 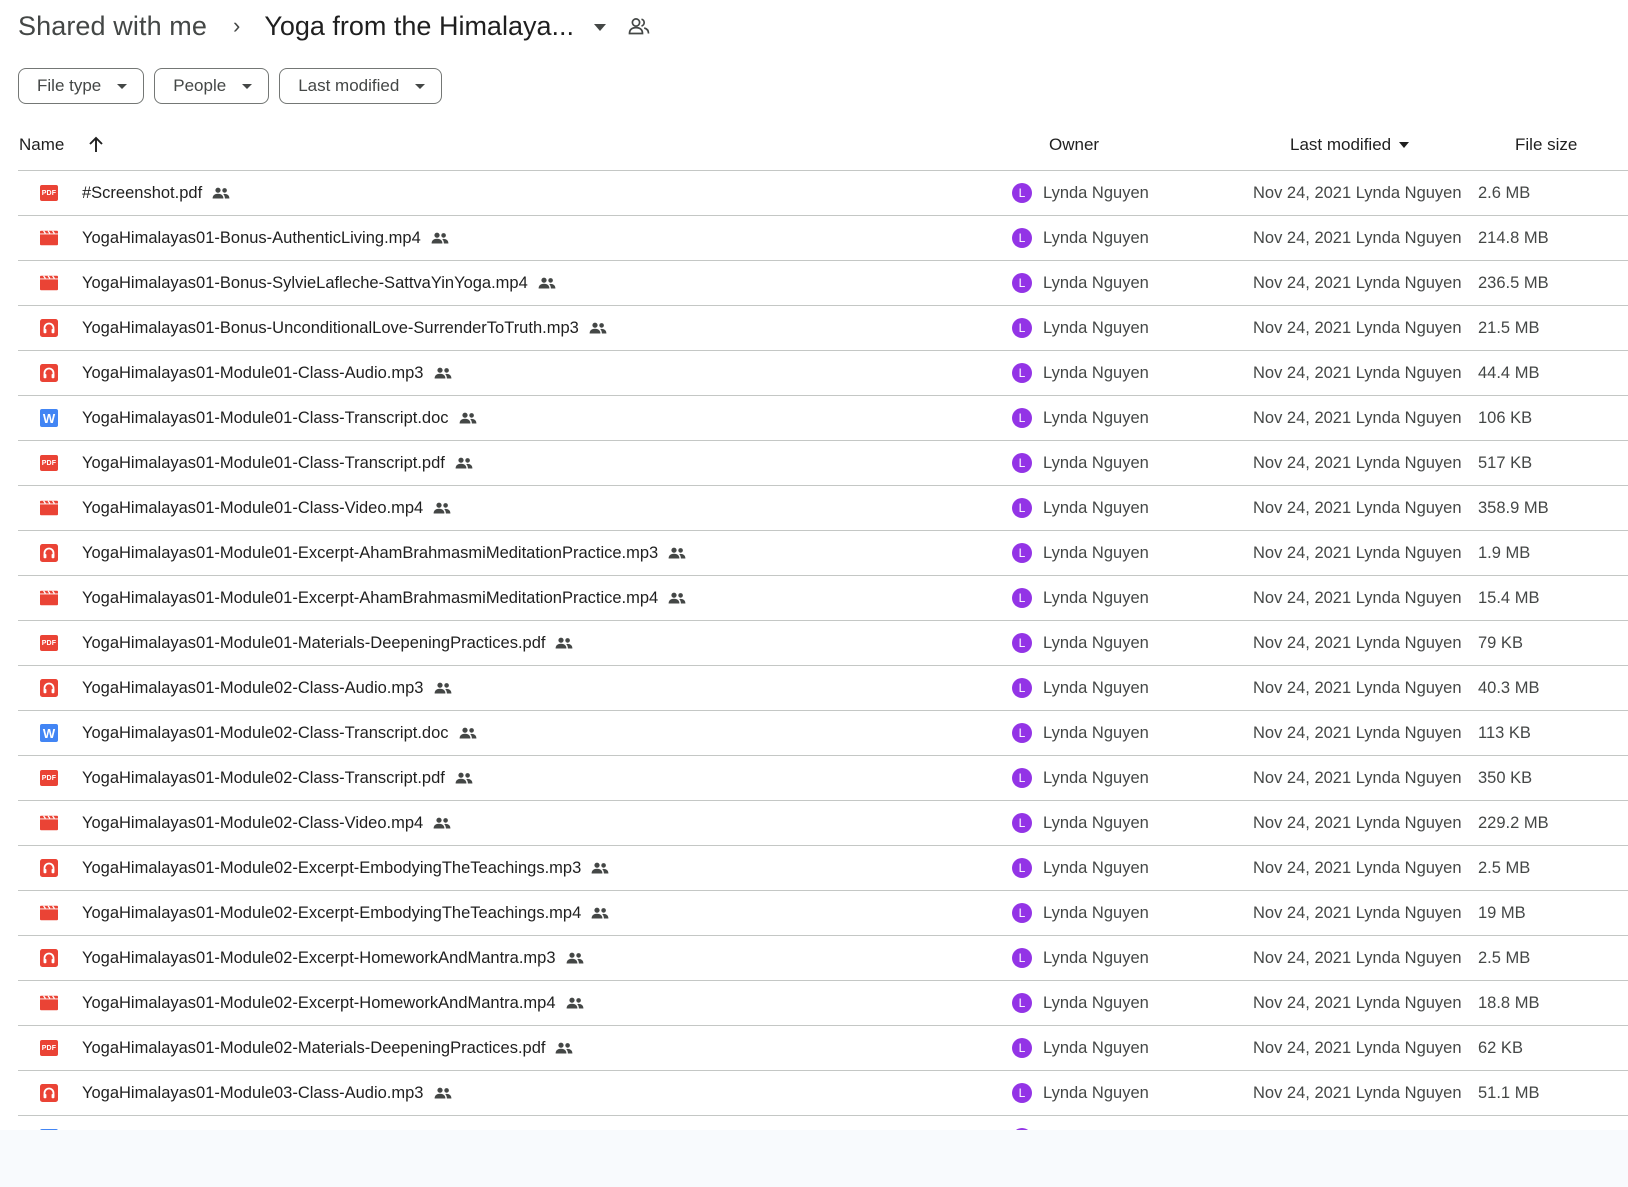 What do you see at coordinates (96, 145) in the screenshot?
I see `sort-direction-button` at bounding box center [96, 145].